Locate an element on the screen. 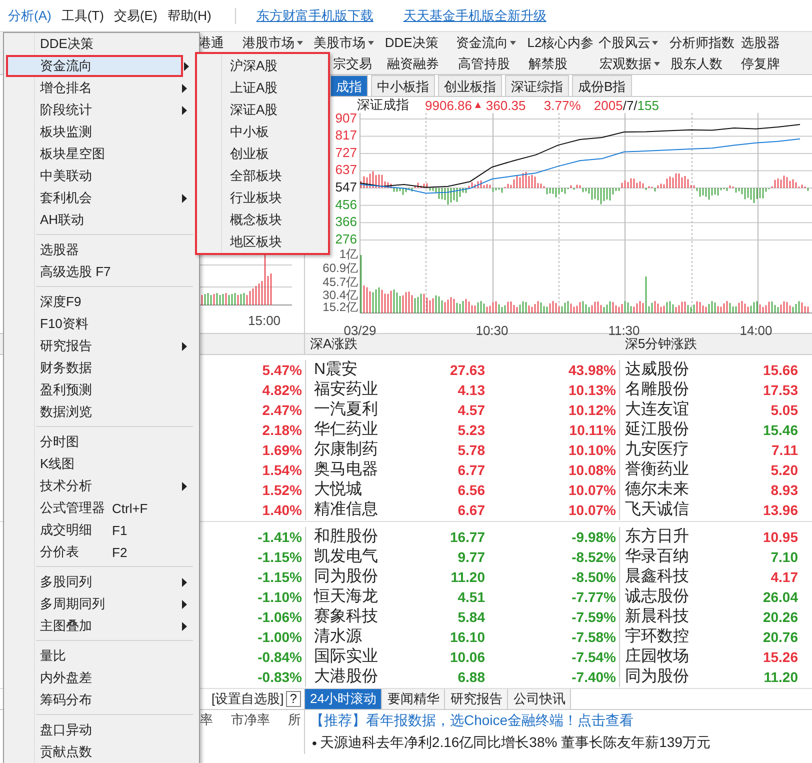 This screenshot has height=763, width=812. change-percent-cell: -7.59% is located at coordinates (552, 616).